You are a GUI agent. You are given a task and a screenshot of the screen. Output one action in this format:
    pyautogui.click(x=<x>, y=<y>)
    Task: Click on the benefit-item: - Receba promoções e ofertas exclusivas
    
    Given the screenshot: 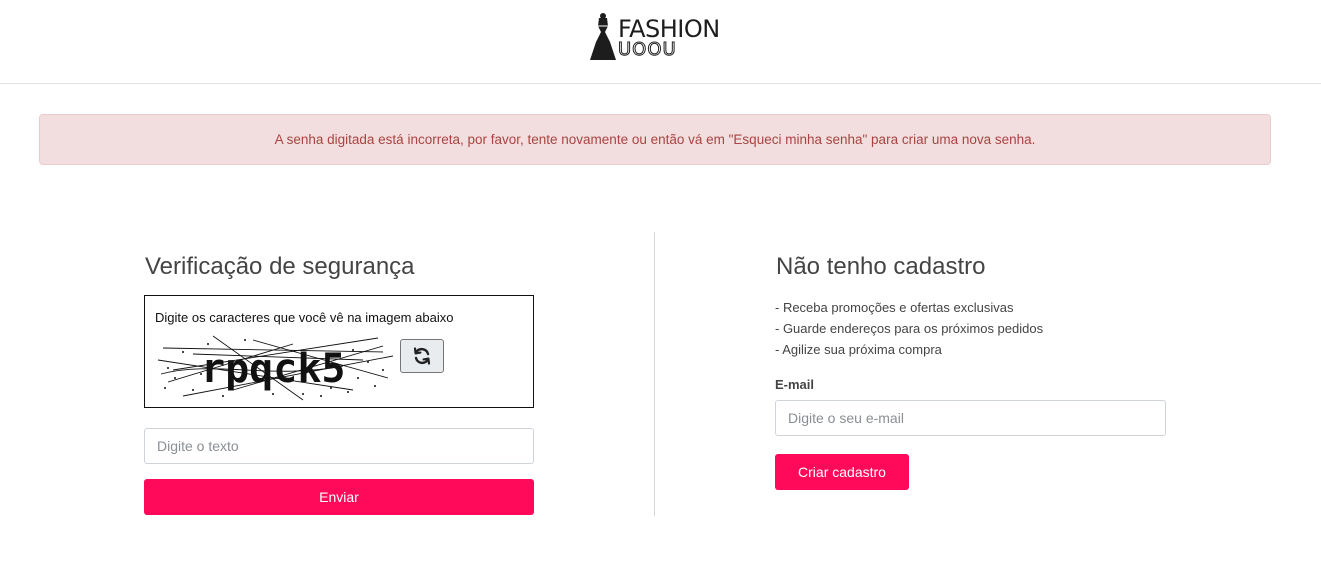 What is the action you would take?
    pyautogui.click(x=894, y=307)
    